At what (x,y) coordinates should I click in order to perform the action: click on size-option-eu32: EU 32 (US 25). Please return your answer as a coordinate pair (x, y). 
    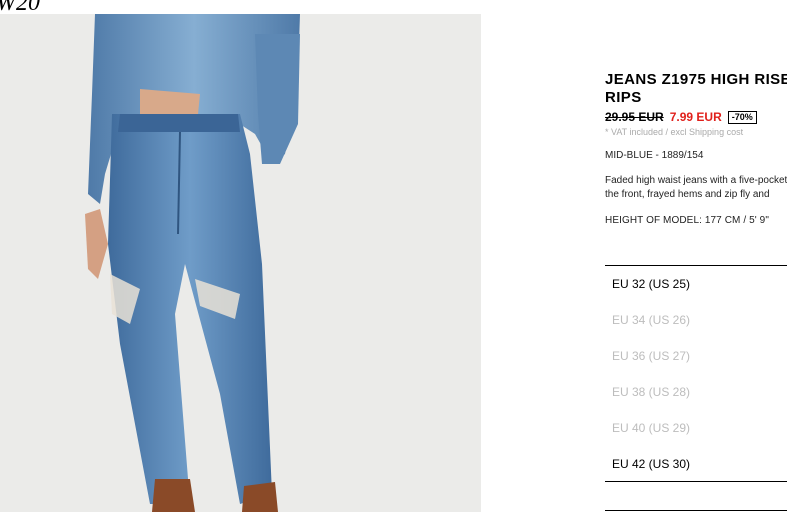
    Looking at the image, I should click on (696, 284).